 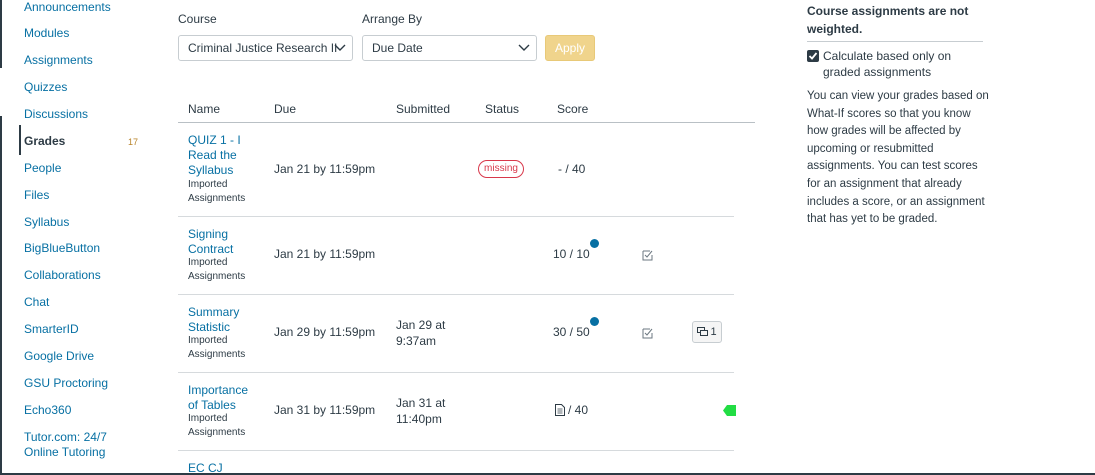 I want to click on assignment-title: Importance of Tables, so click(x=220, y=398).